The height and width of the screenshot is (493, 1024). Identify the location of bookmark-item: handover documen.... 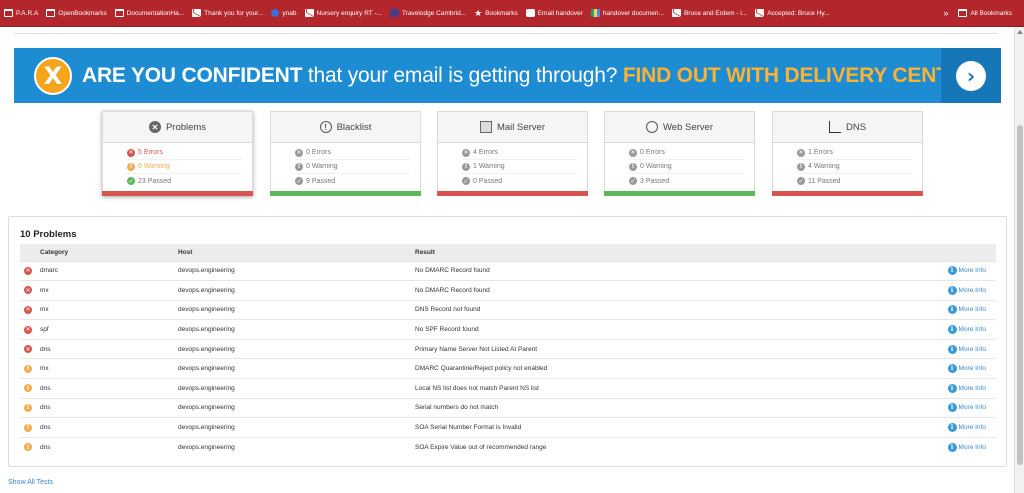
(627, 13).